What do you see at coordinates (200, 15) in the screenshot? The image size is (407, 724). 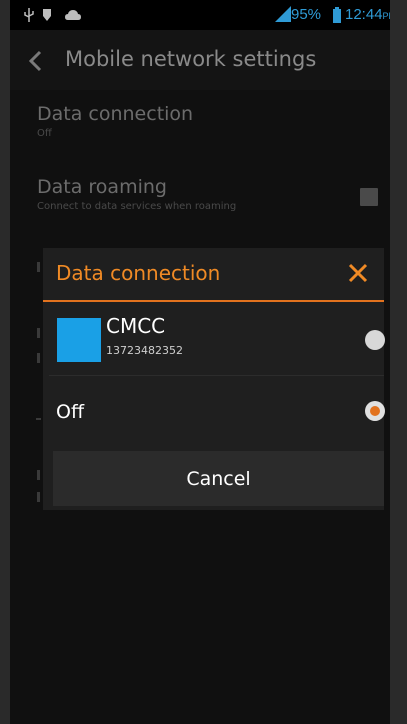 I see `status-bar: 95% 12:44PM` at bounding box center [200, 15].